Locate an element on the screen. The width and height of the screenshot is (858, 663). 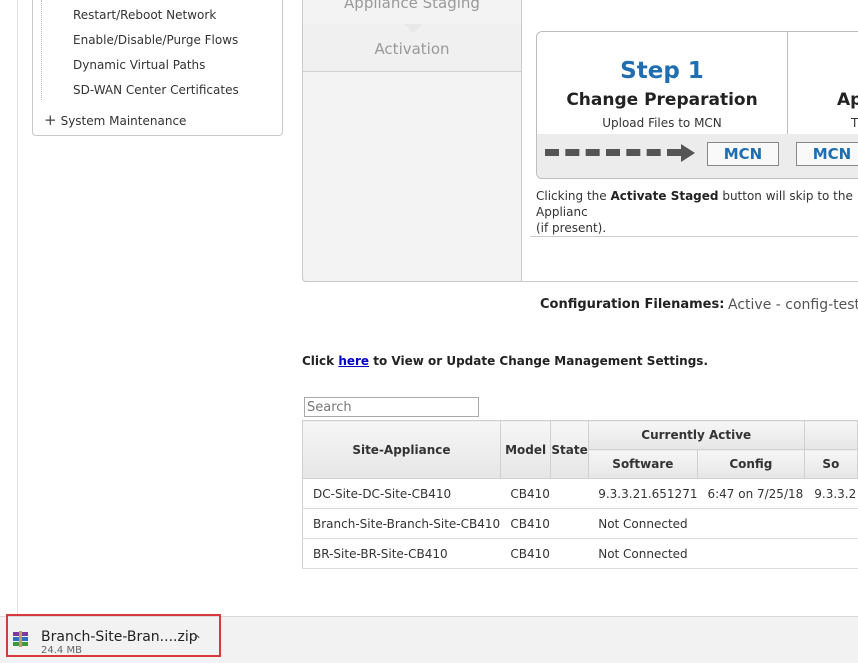
mcn-box-step1: MCN is located at coordinates (743, 154).